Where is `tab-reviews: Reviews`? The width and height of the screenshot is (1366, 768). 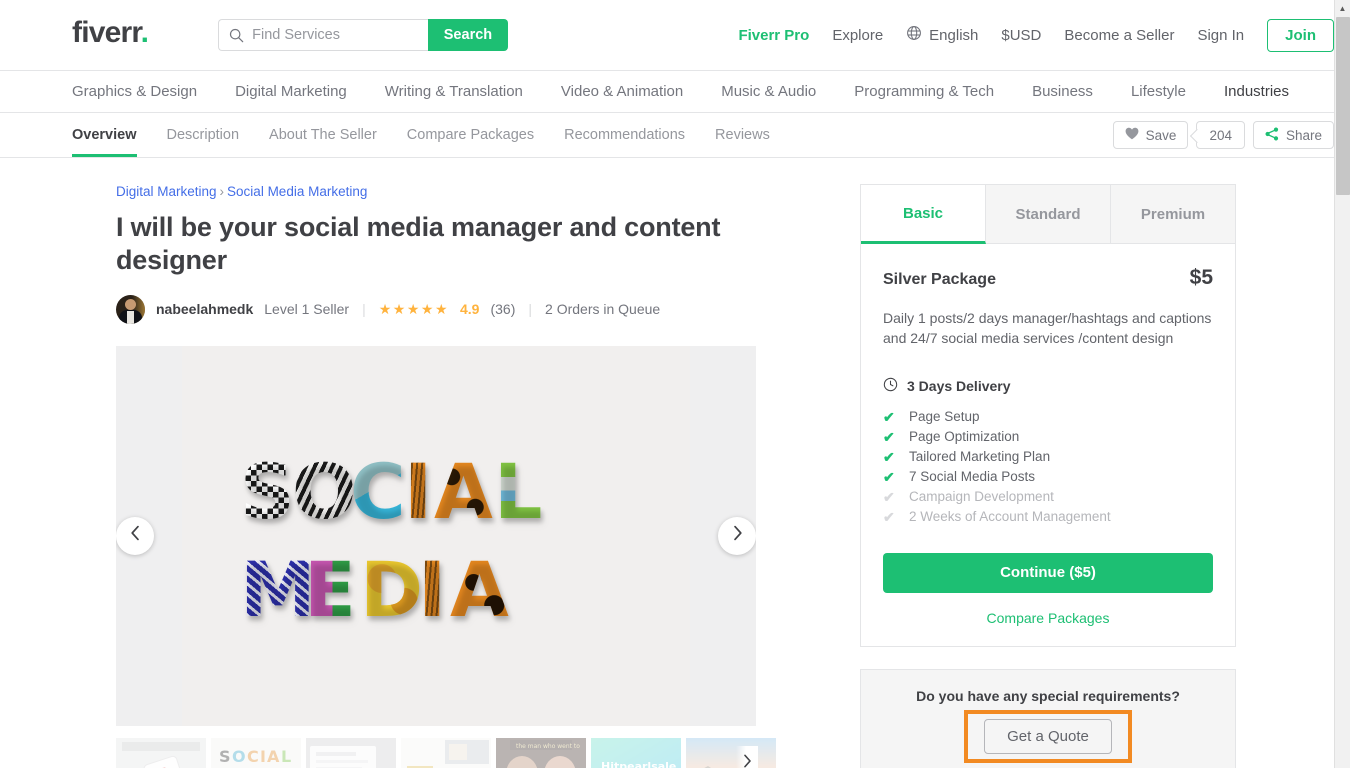
tab-reviews: Reviews is located at coordinates (742, 135).